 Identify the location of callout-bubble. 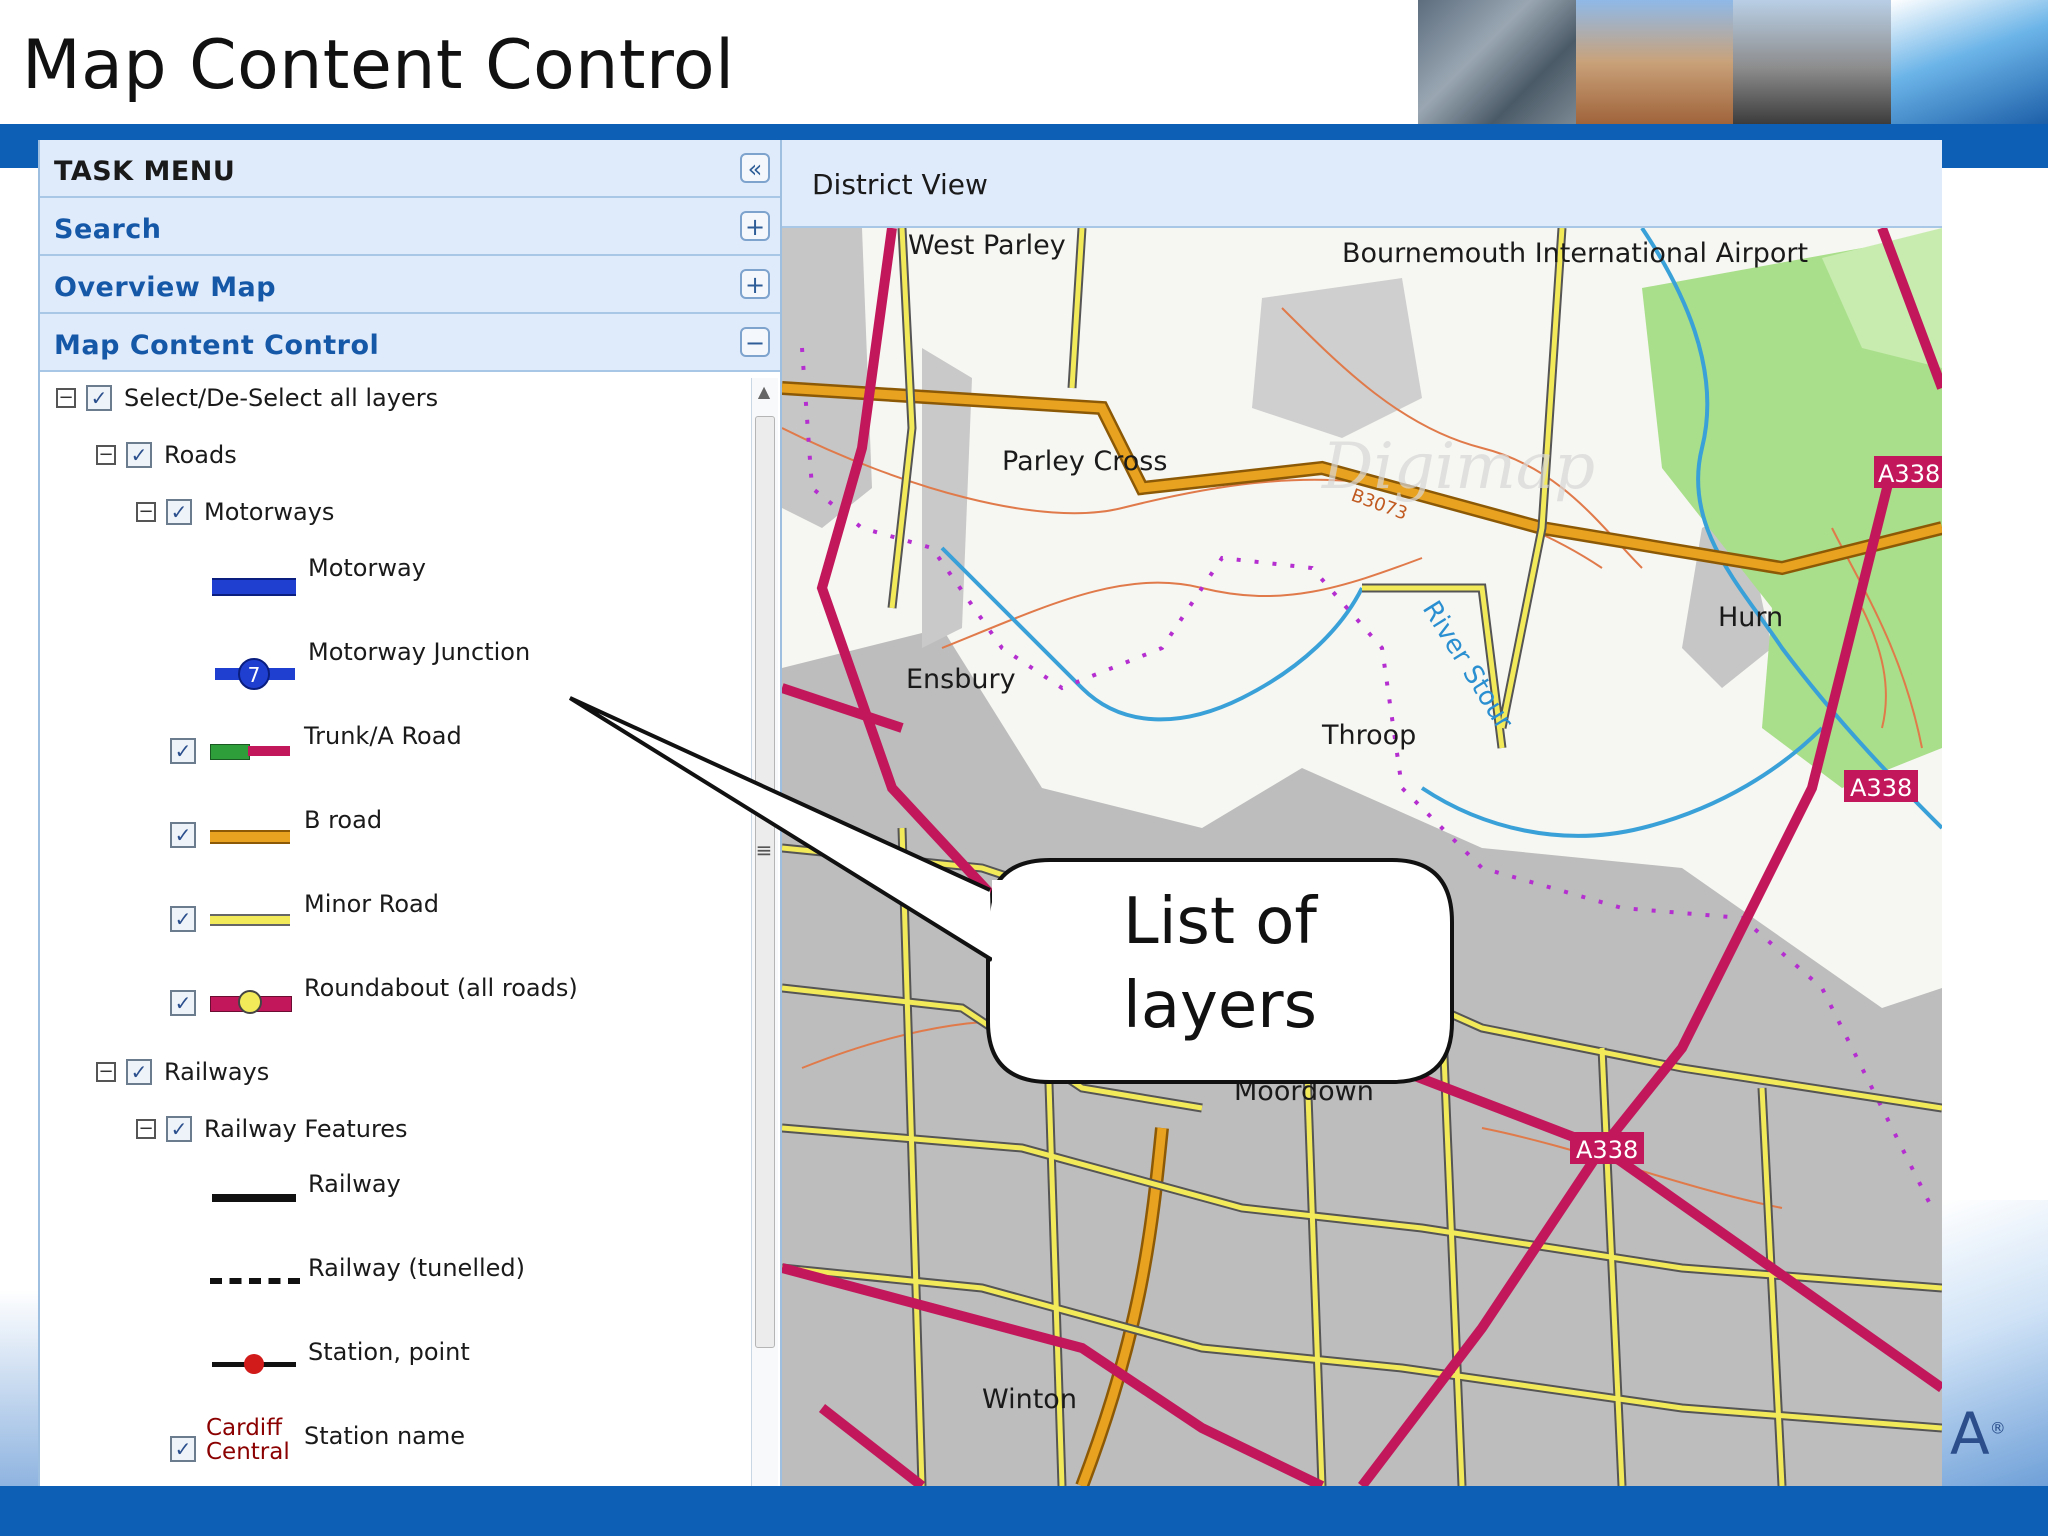
(1011, 890).